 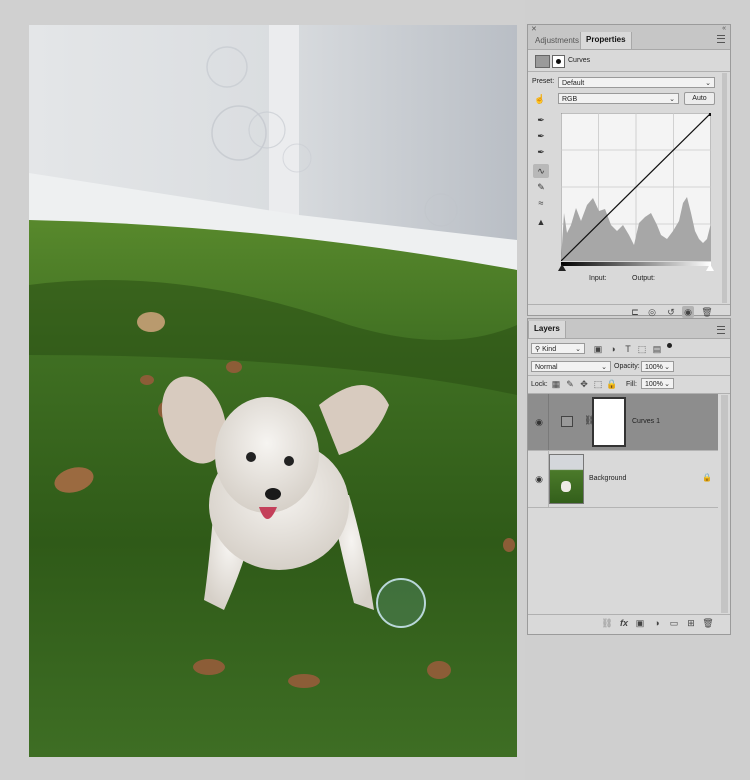 I want to click on layer-thumbnail, so click(x=566, y=479).